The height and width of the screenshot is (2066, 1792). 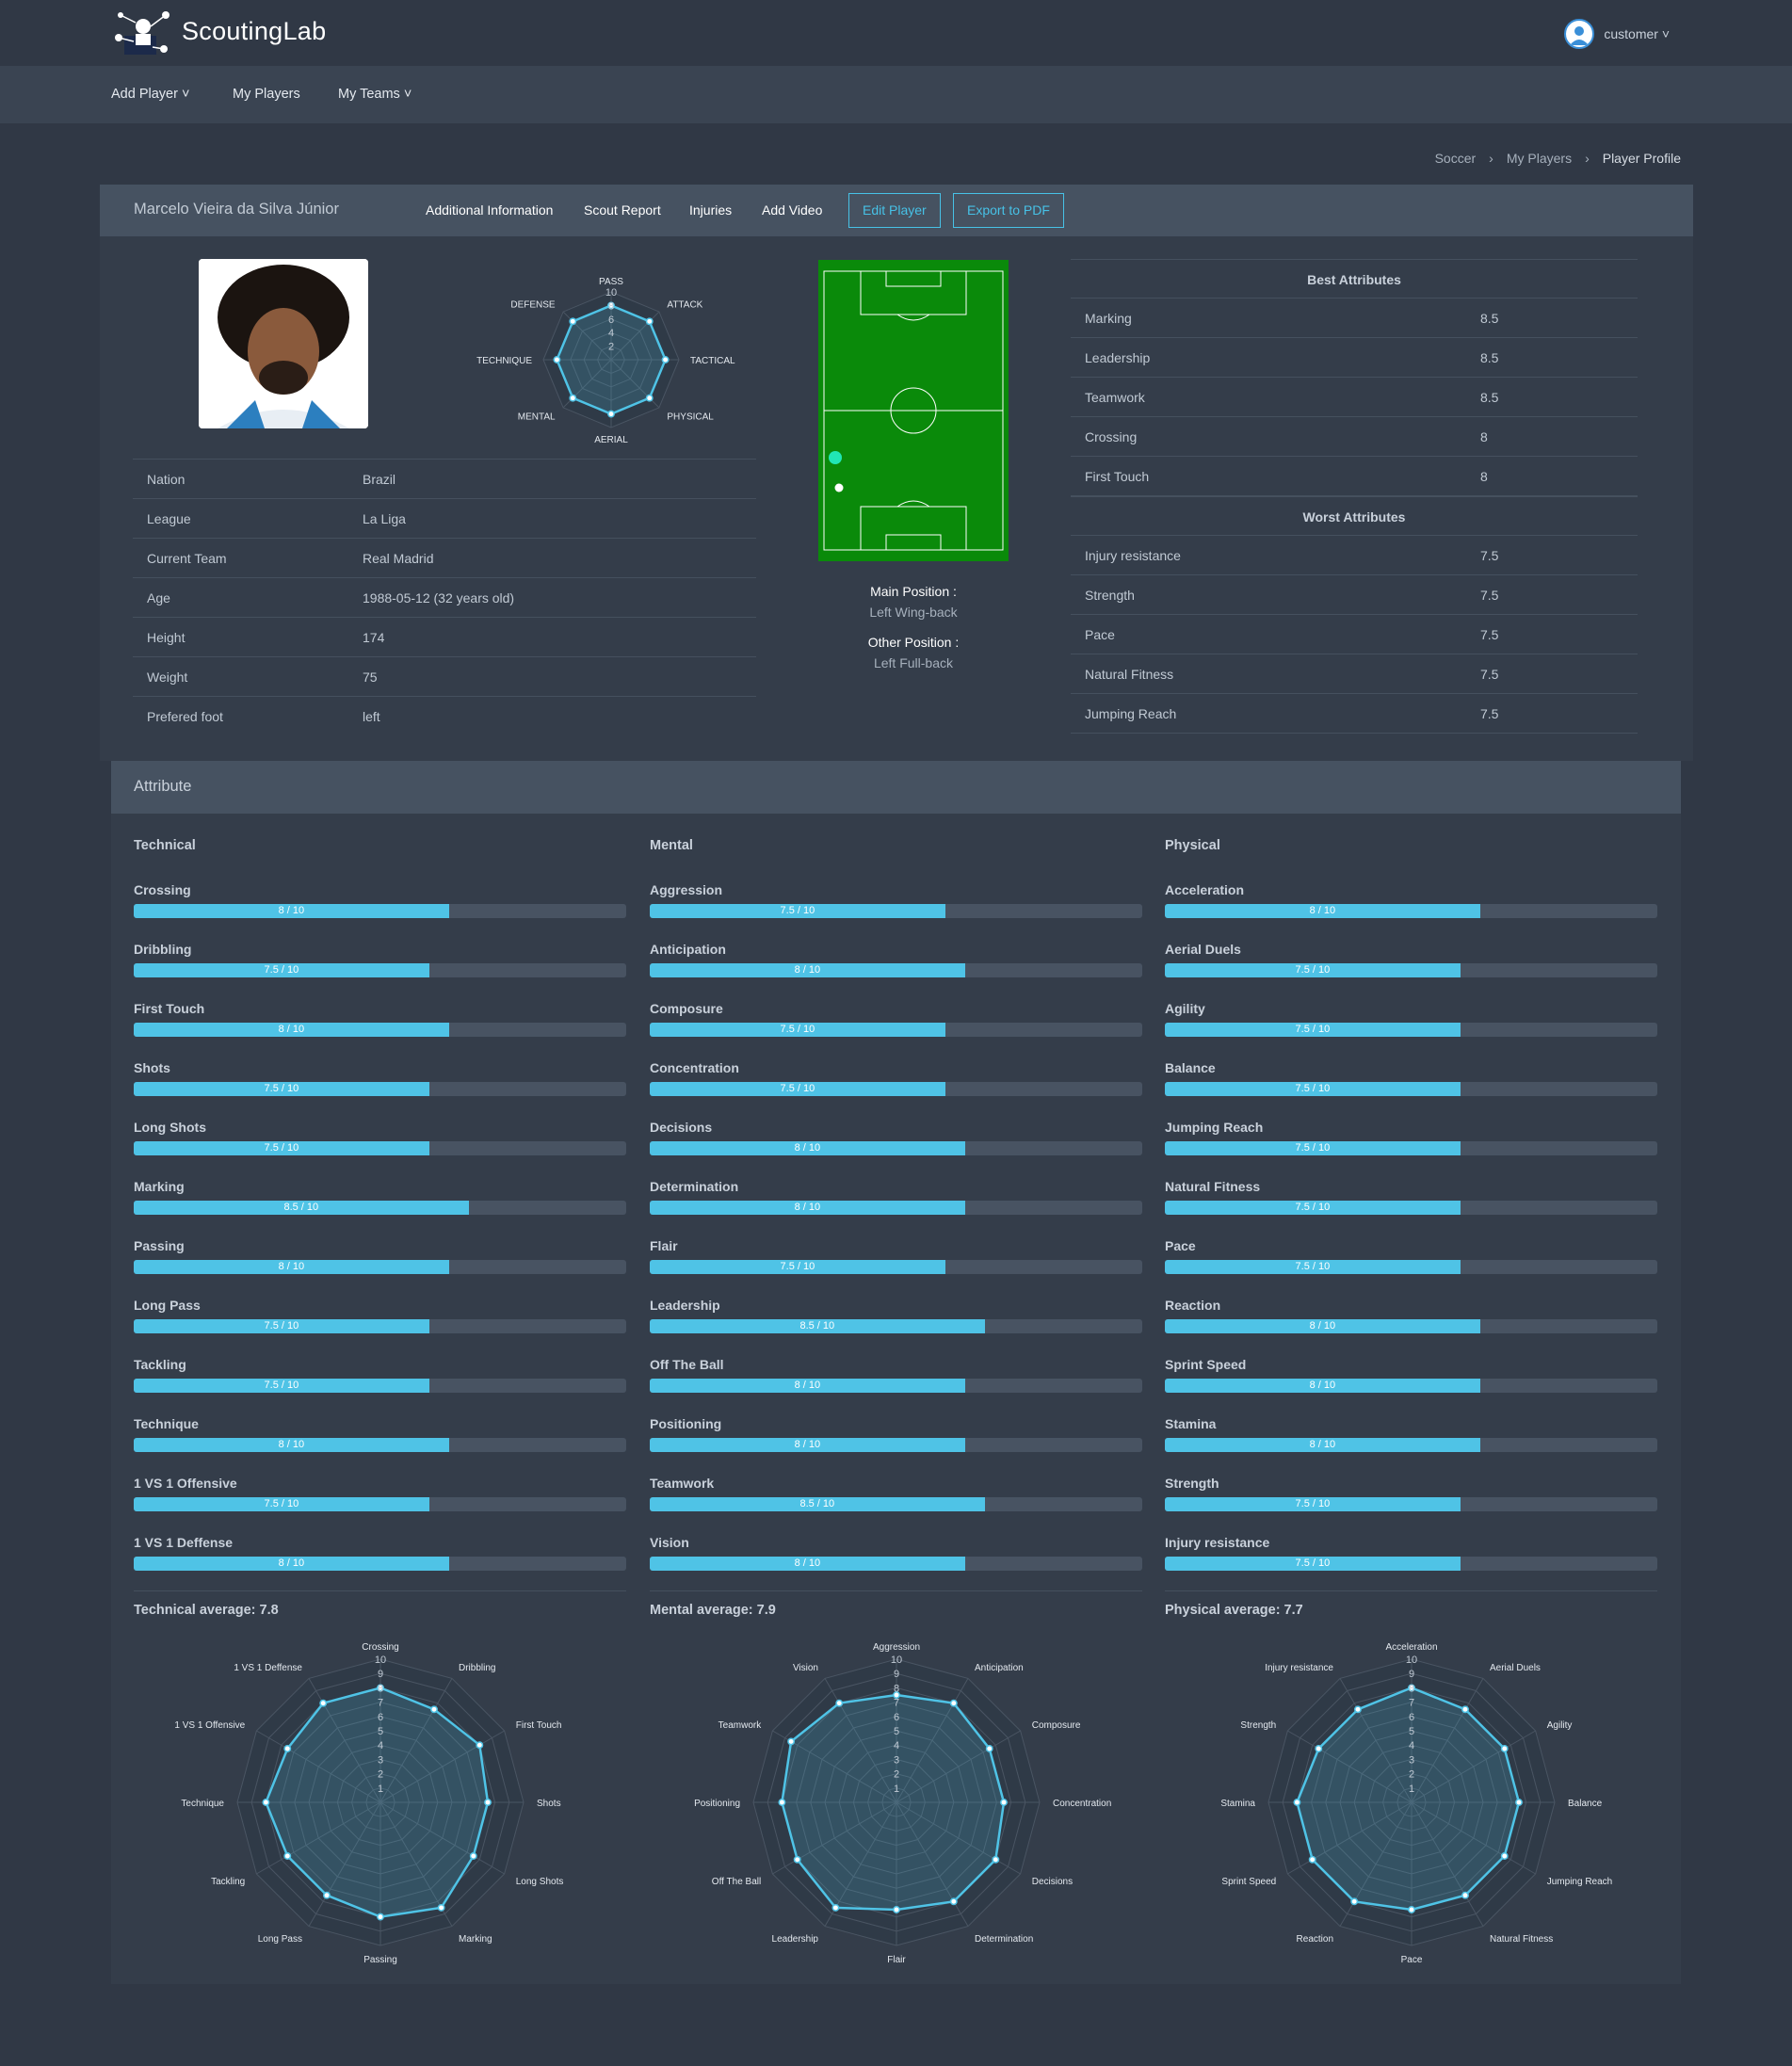 What do you see at coordinates (266, 94) in the screenshot?
I see `nav-my-players: My Players` at bounding box center [266, 94].